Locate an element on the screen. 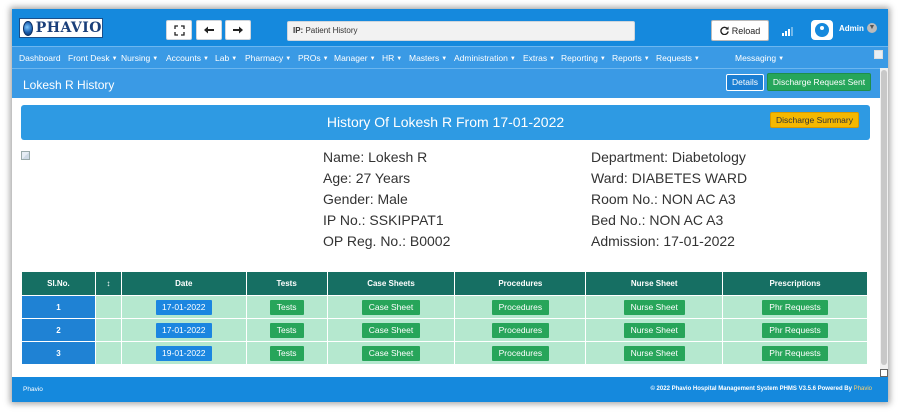 The width and height of the screenshot is (909, 418). nav-item-label: Administration is located at coordinates (481, 58).